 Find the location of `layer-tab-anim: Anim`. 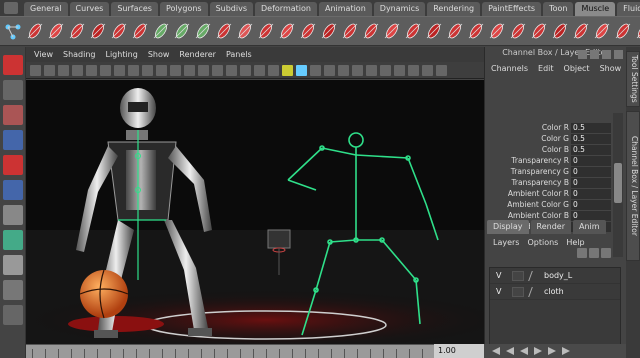

layer-tab-anim: Anim is located at coordinates (589, 227).